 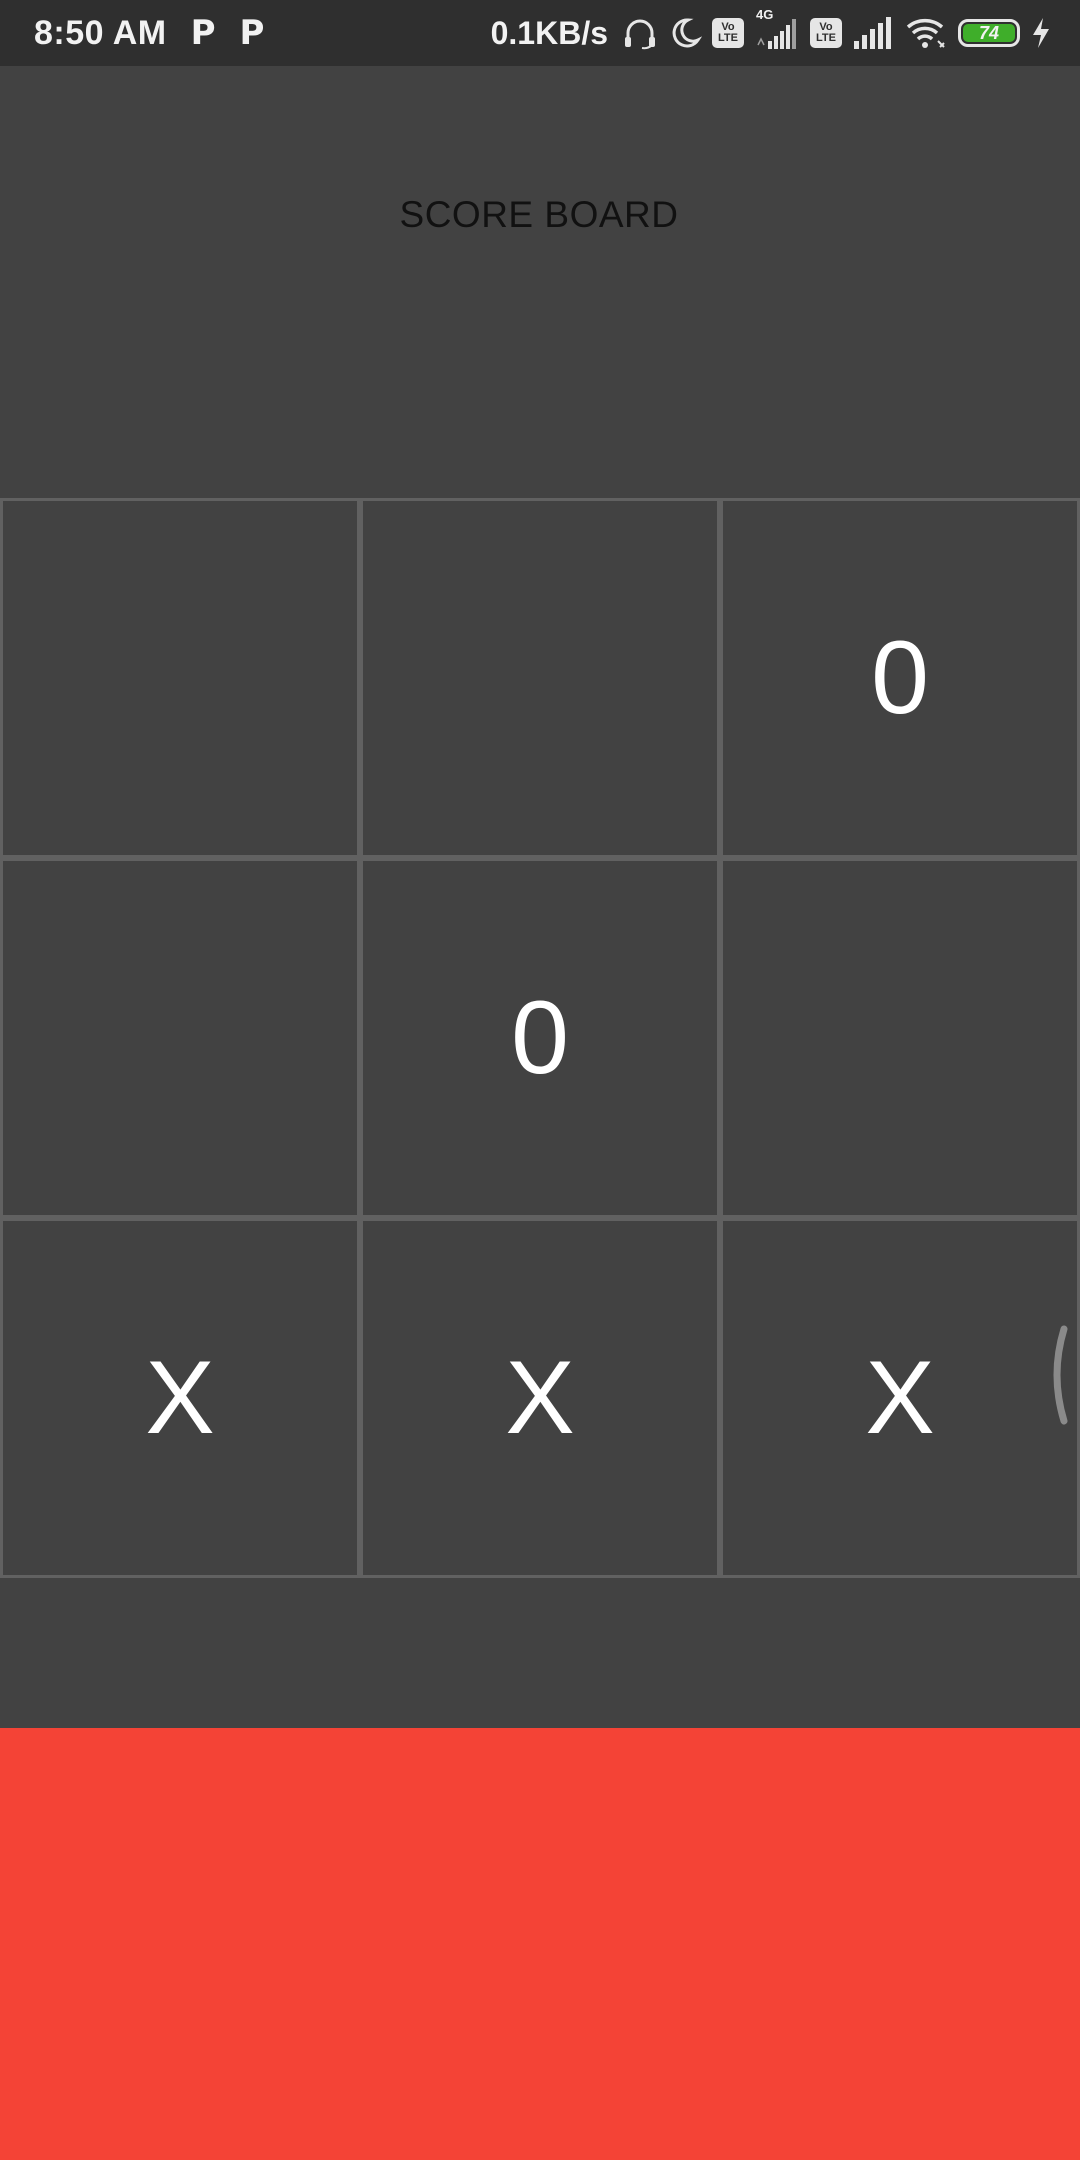 What do you see at coordinates (540, 1653) in the screenshot?
I see `bottom-spacer` at bounding box center [540, 1653].